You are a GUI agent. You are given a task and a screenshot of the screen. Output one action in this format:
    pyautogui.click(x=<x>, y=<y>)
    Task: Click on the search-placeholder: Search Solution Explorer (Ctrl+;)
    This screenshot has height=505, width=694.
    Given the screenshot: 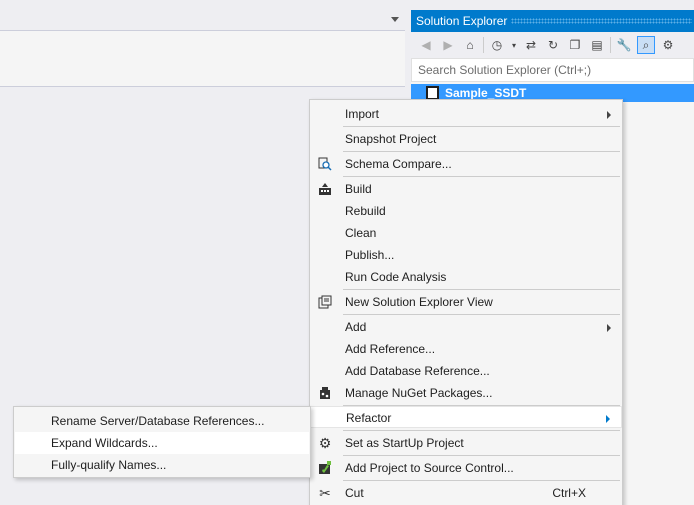 What is the action you would take?
    pyautogui.click(x=505, y=70)
    